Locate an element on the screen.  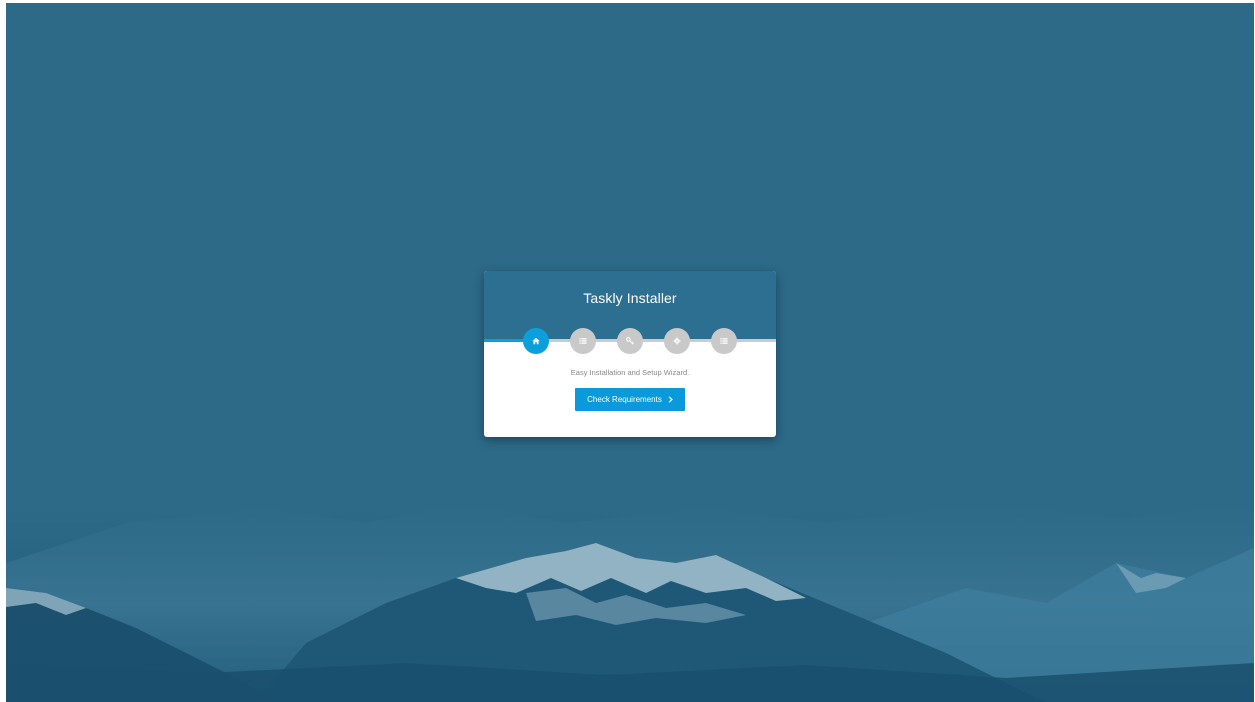
step-4-settings is located at coordinates (677, 341).